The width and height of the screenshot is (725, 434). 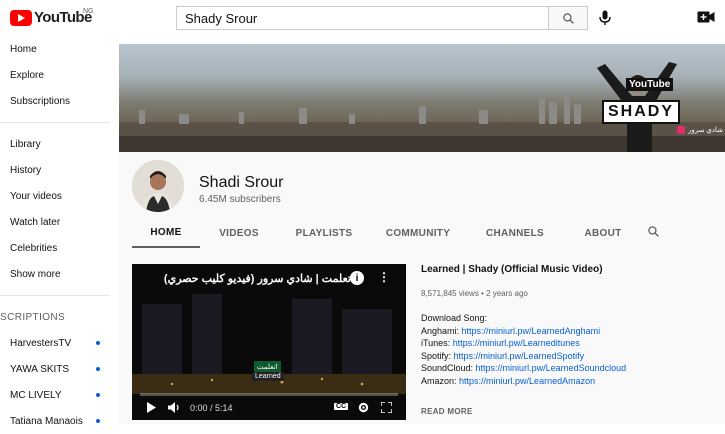 I want to click on mic-icon, so click(x=605, y=17).